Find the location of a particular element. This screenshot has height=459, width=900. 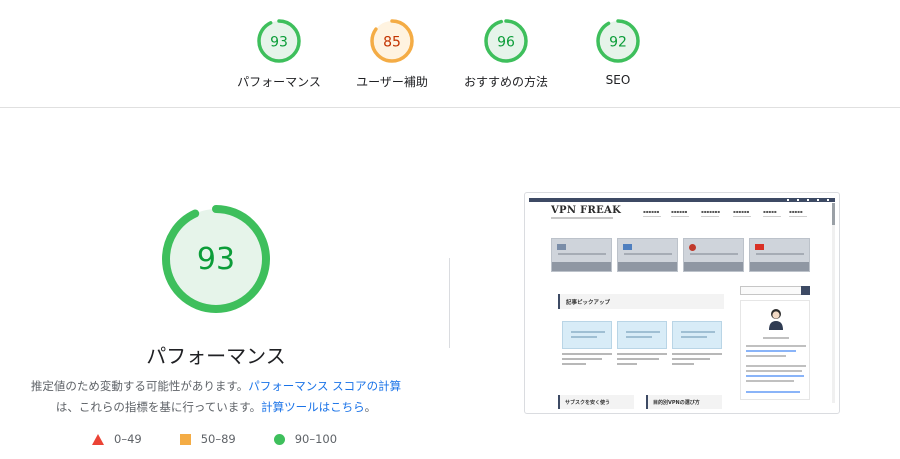

thumb-logo: VPN FREAK is located at coordinates (586, 210).